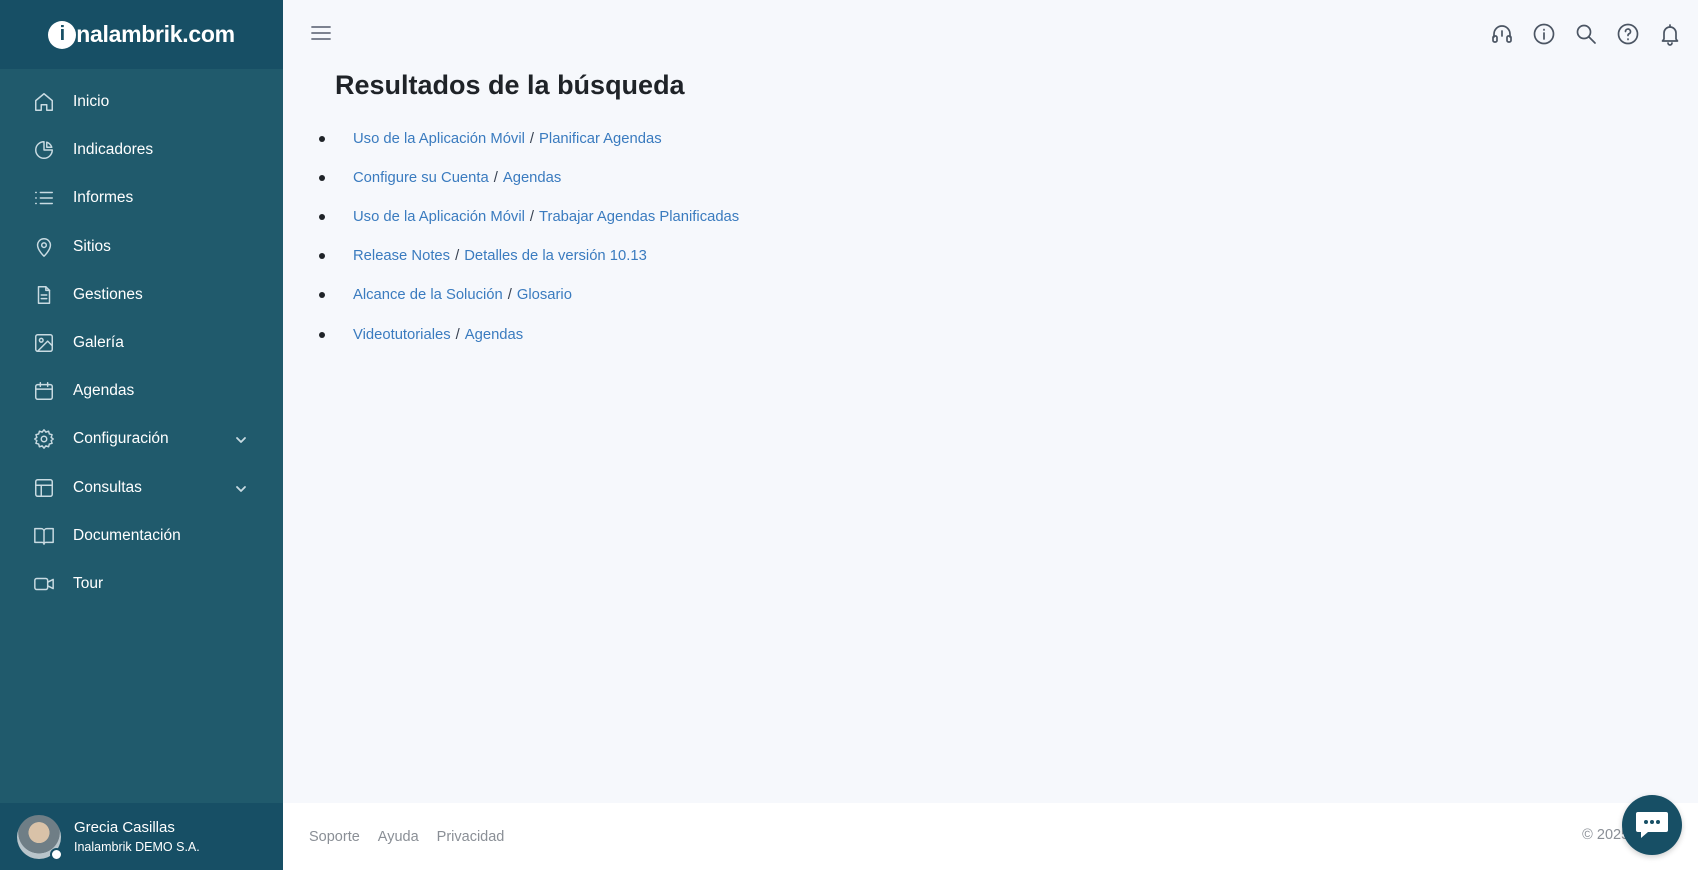  What do you see at coordinates (141, 391) in the screenshot?
I see `sidebar-item-agendas: Agendas` at bounding box center [141, 391].